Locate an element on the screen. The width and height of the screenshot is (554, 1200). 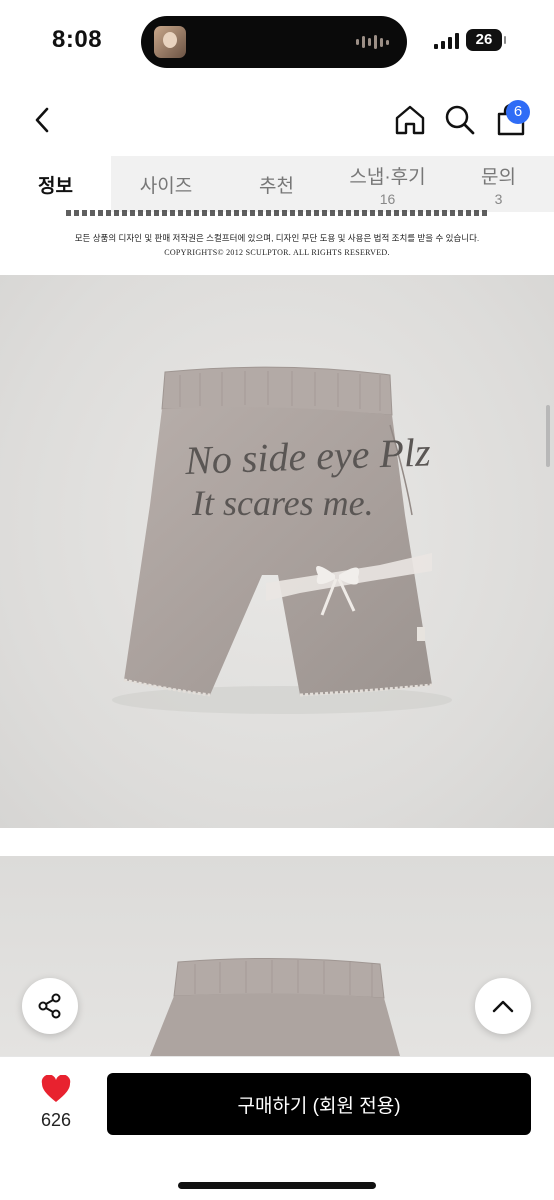
share-button is located at coordinates (50, 1006).